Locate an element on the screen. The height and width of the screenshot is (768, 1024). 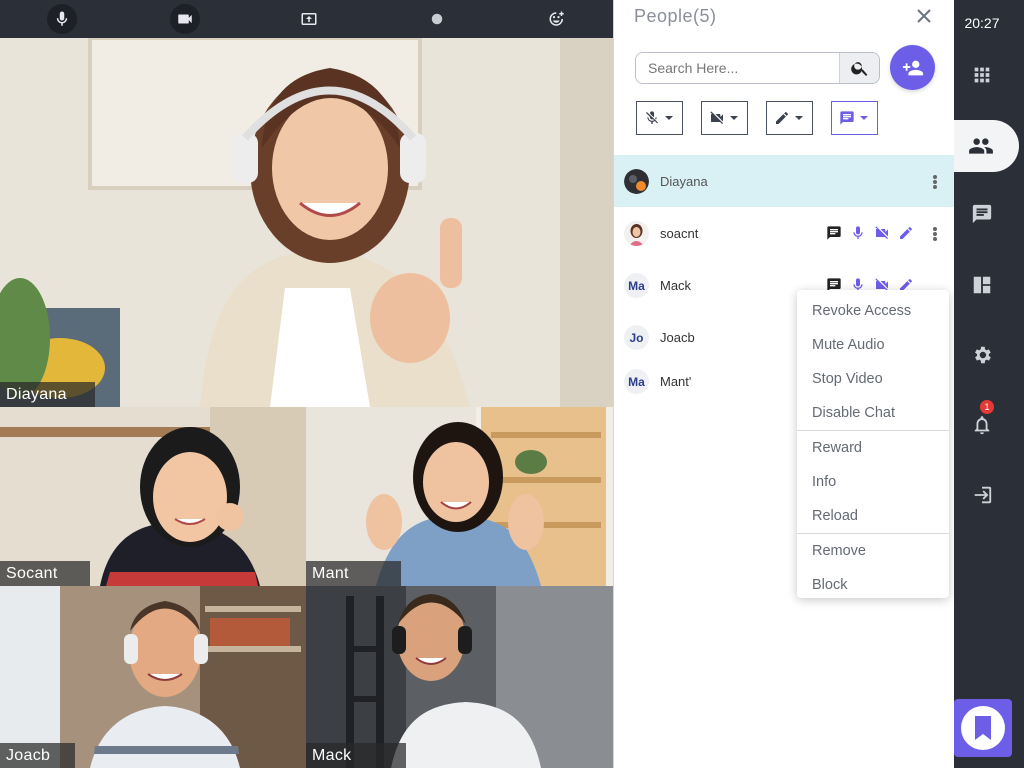
participant-row: Diayana is located at coordinates (784, 181).